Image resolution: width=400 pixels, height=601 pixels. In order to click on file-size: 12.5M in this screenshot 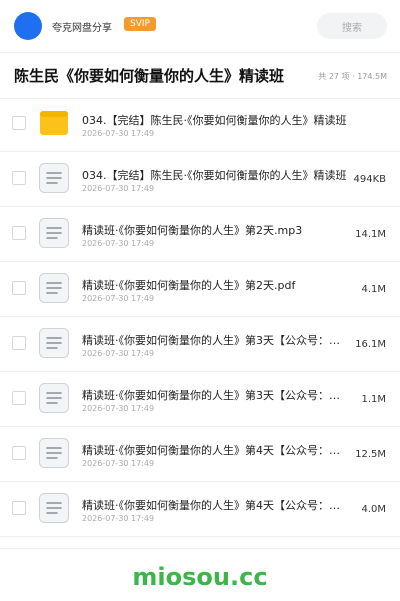, I will do `click(370, 454)`.